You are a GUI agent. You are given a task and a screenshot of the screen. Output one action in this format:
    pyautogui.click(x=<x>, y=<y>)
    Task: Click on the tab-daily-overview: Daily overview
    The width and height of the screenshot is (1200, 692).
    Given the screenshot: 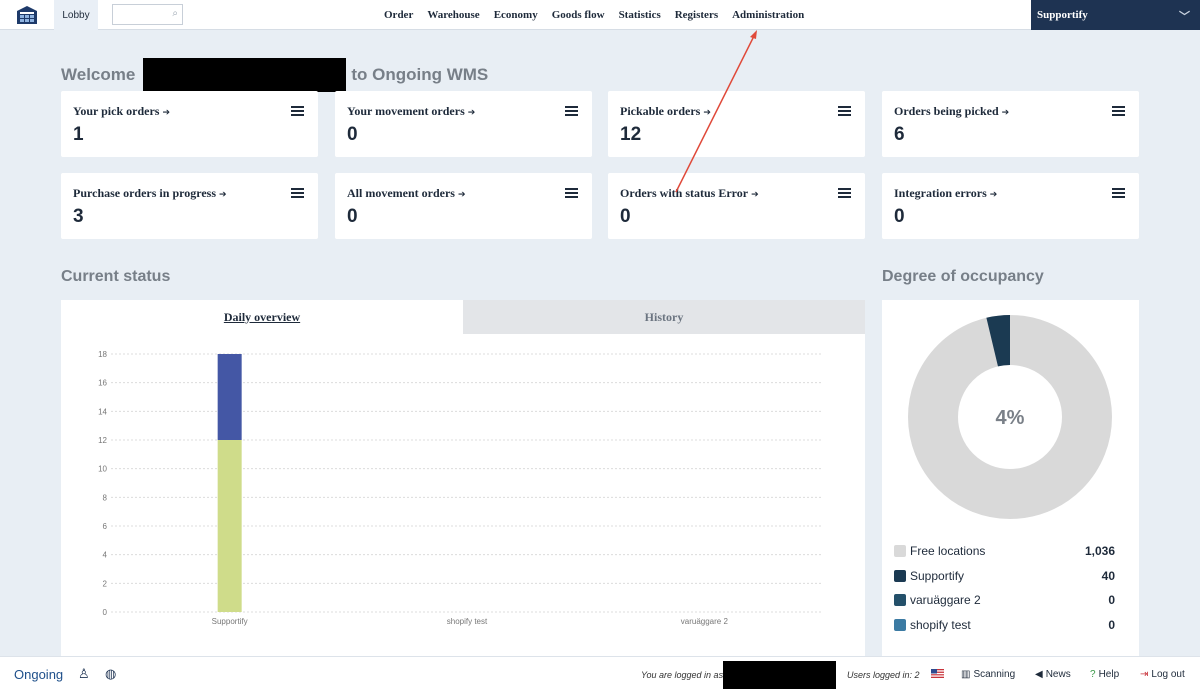 What is the action you would take?
    pyautogui.click(x=262, y=317)
    